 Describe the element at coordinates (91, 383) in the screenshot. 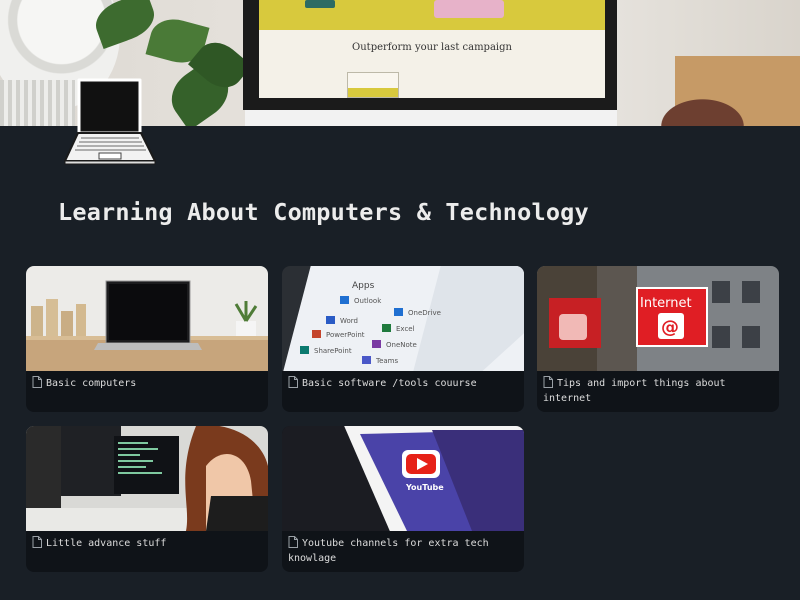

I see `card-title-text: Basic computers` at that location.